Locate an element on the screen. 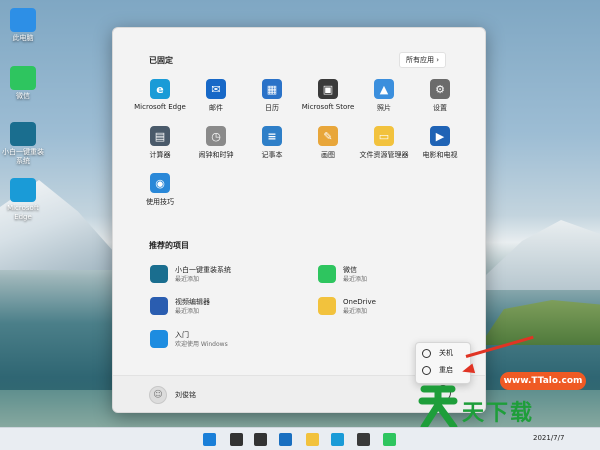  shutdown-label: 关机 is located at coordinates (446, 353).